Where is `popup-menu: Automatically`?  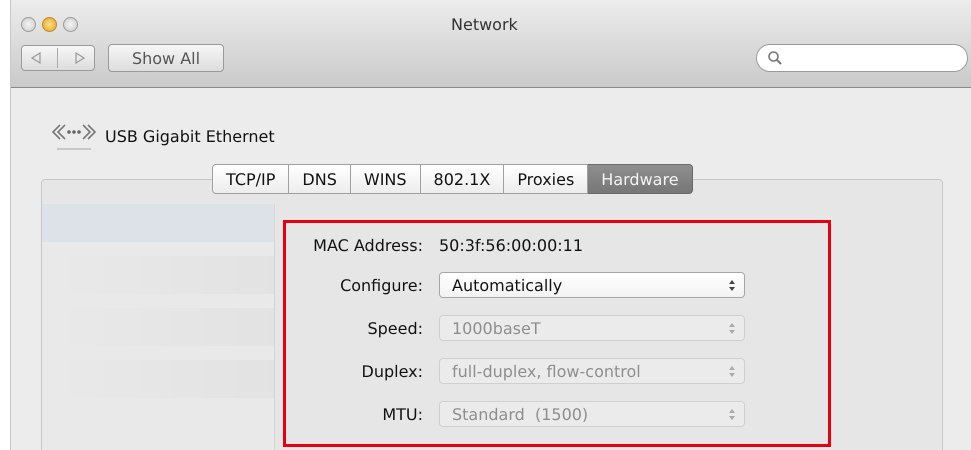
popup-menu: Automatically is located at coordinates (592, 285).